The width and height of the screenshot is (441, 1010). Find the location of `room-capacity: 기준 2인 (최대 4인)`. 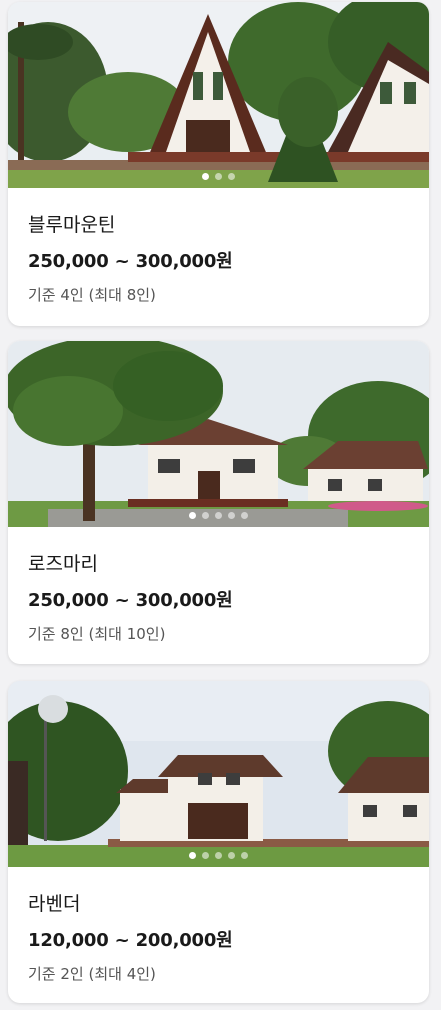

room-capacity: 기준 2인 (최대 4인) is located at coordinates (92, 974).